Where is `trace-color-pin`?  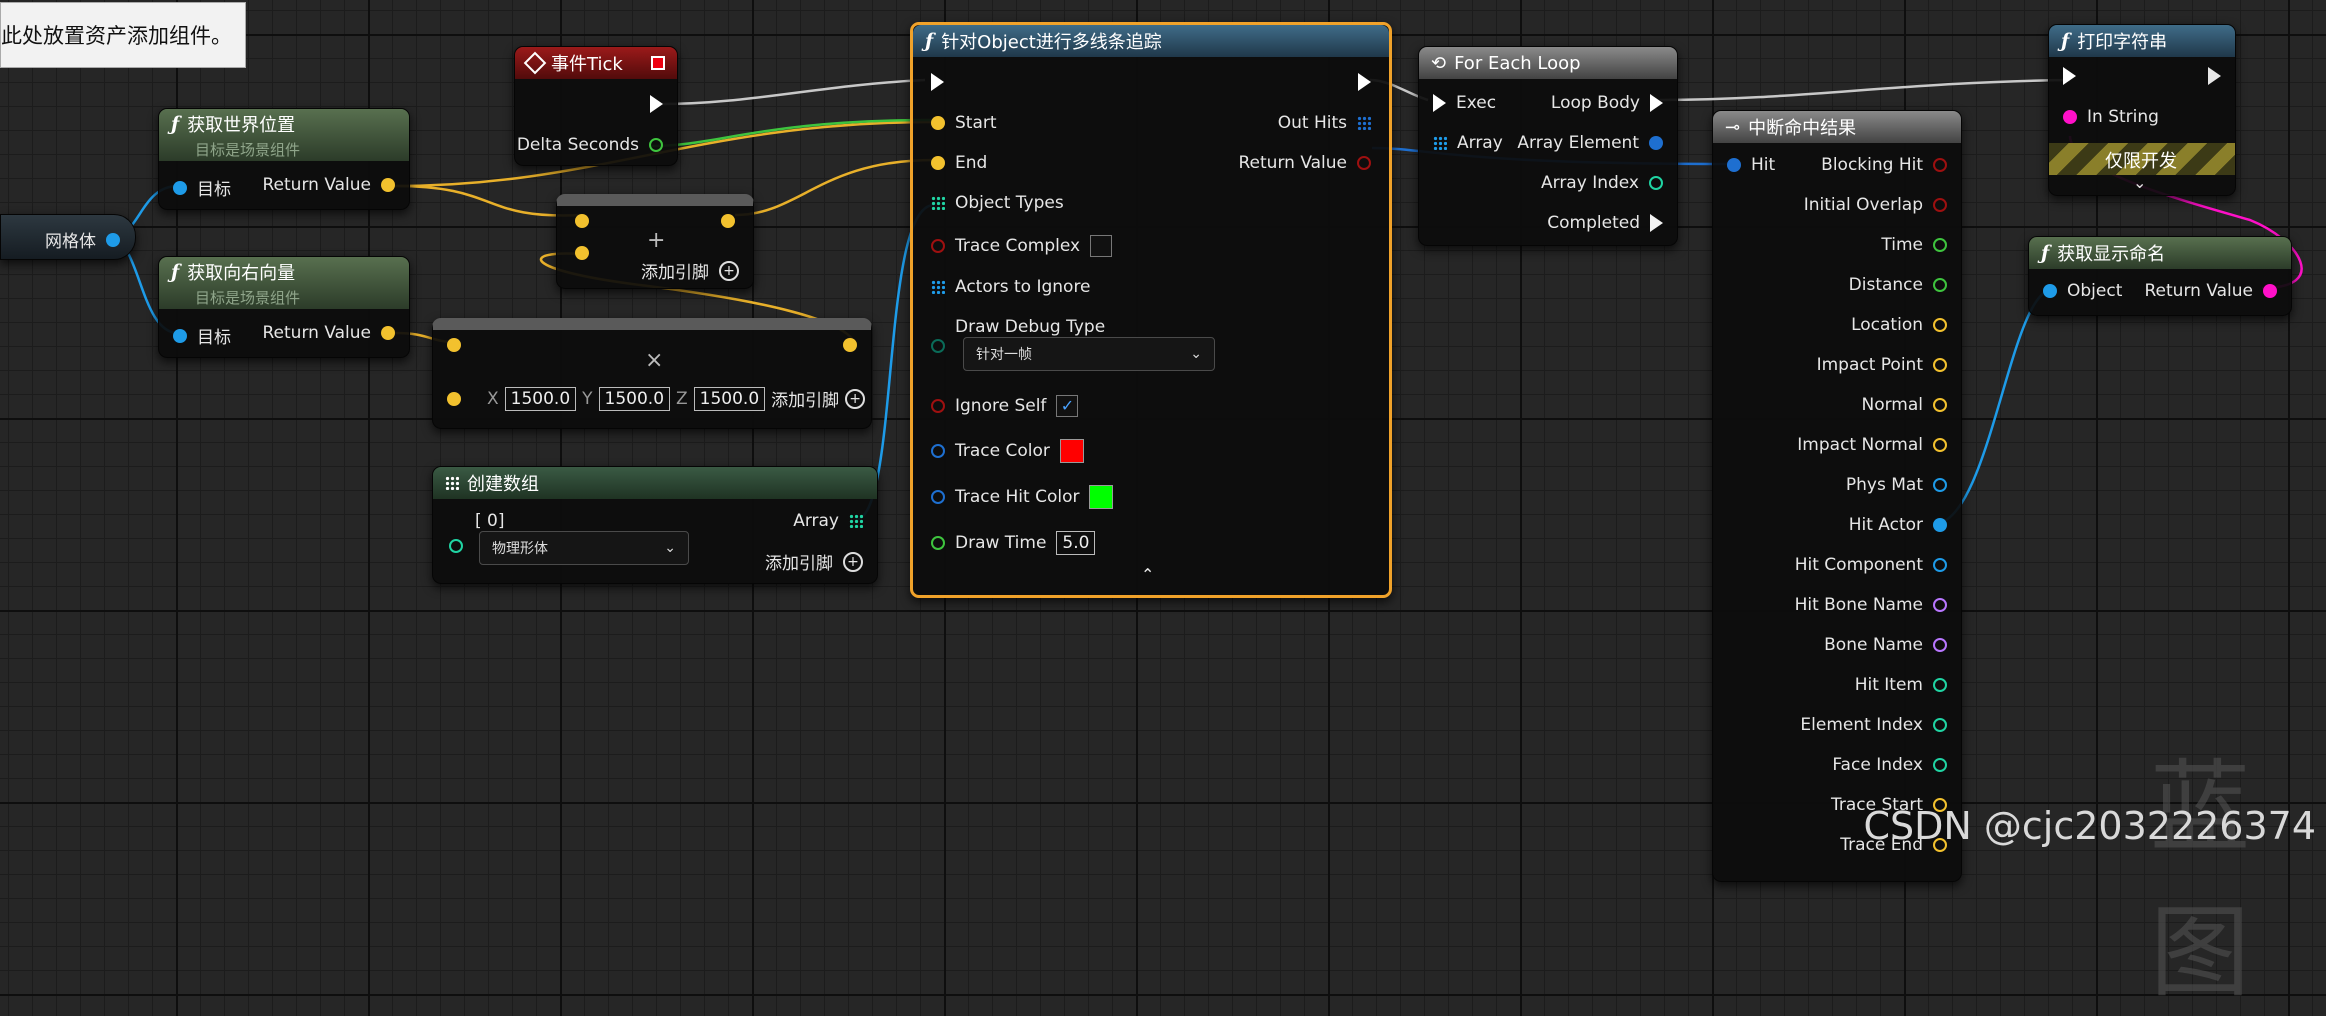 trace-color-pin is located at coordinates (938, 451).